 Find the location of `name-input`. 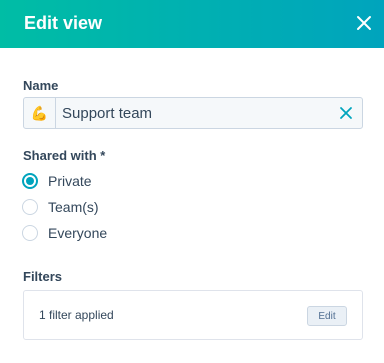

name-input is located at coordinates (192, 113).